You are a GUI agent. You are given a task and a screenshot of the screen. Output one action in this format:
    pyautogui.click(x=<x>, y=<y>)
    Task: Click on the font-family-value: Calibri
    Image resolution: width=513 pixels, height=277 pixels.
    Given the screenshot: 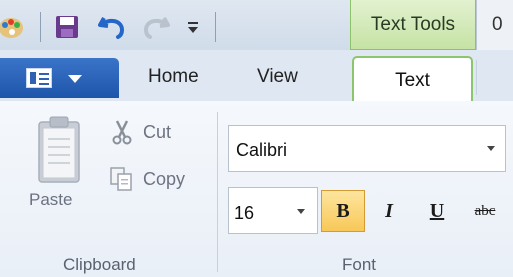 What is the action you would take?
    pyautogui.click(x=262, y=150)
    